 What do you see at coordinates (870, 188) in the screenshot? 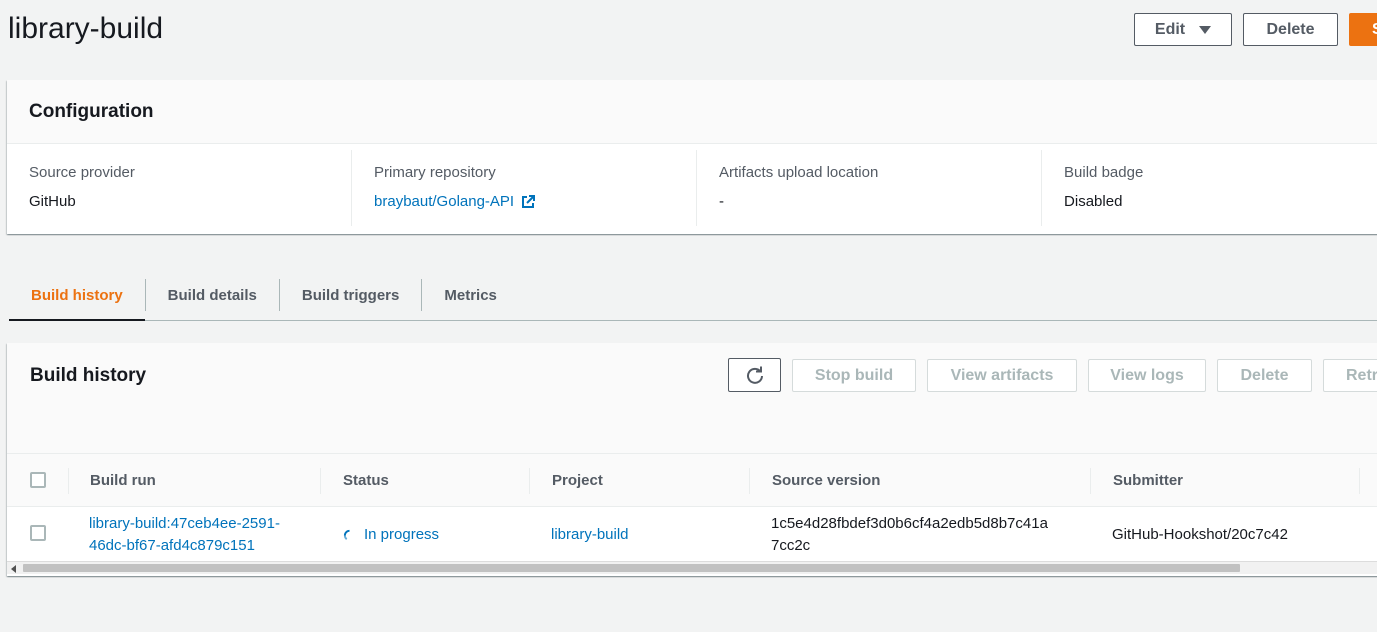
I see `artifacts-location-field: Artifacts upload location -` at bounding box center [870, 188].